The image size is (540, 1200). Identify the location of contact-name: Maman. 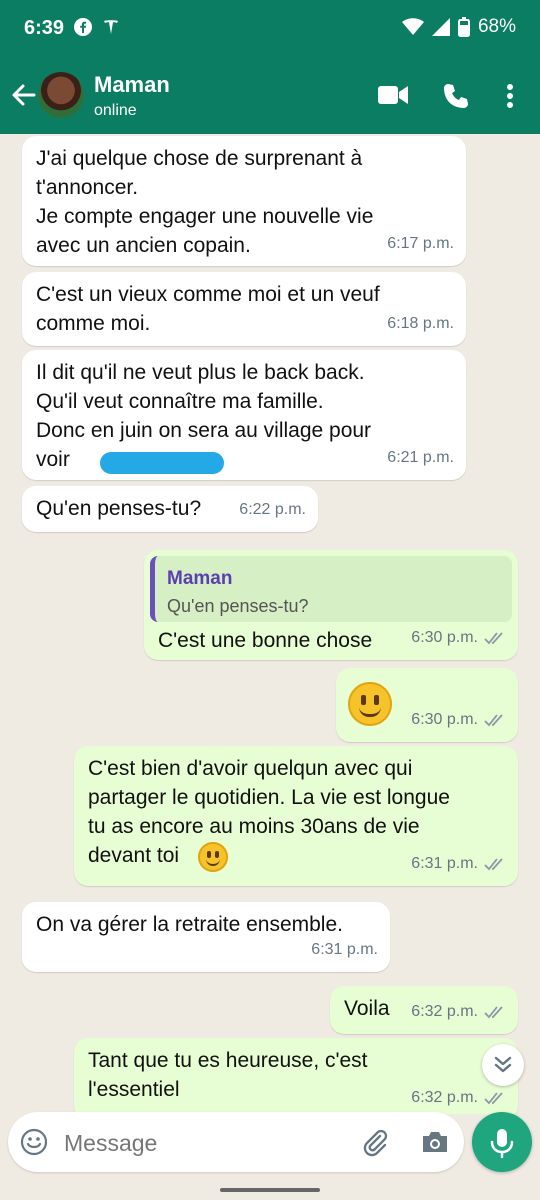
(132, 85).